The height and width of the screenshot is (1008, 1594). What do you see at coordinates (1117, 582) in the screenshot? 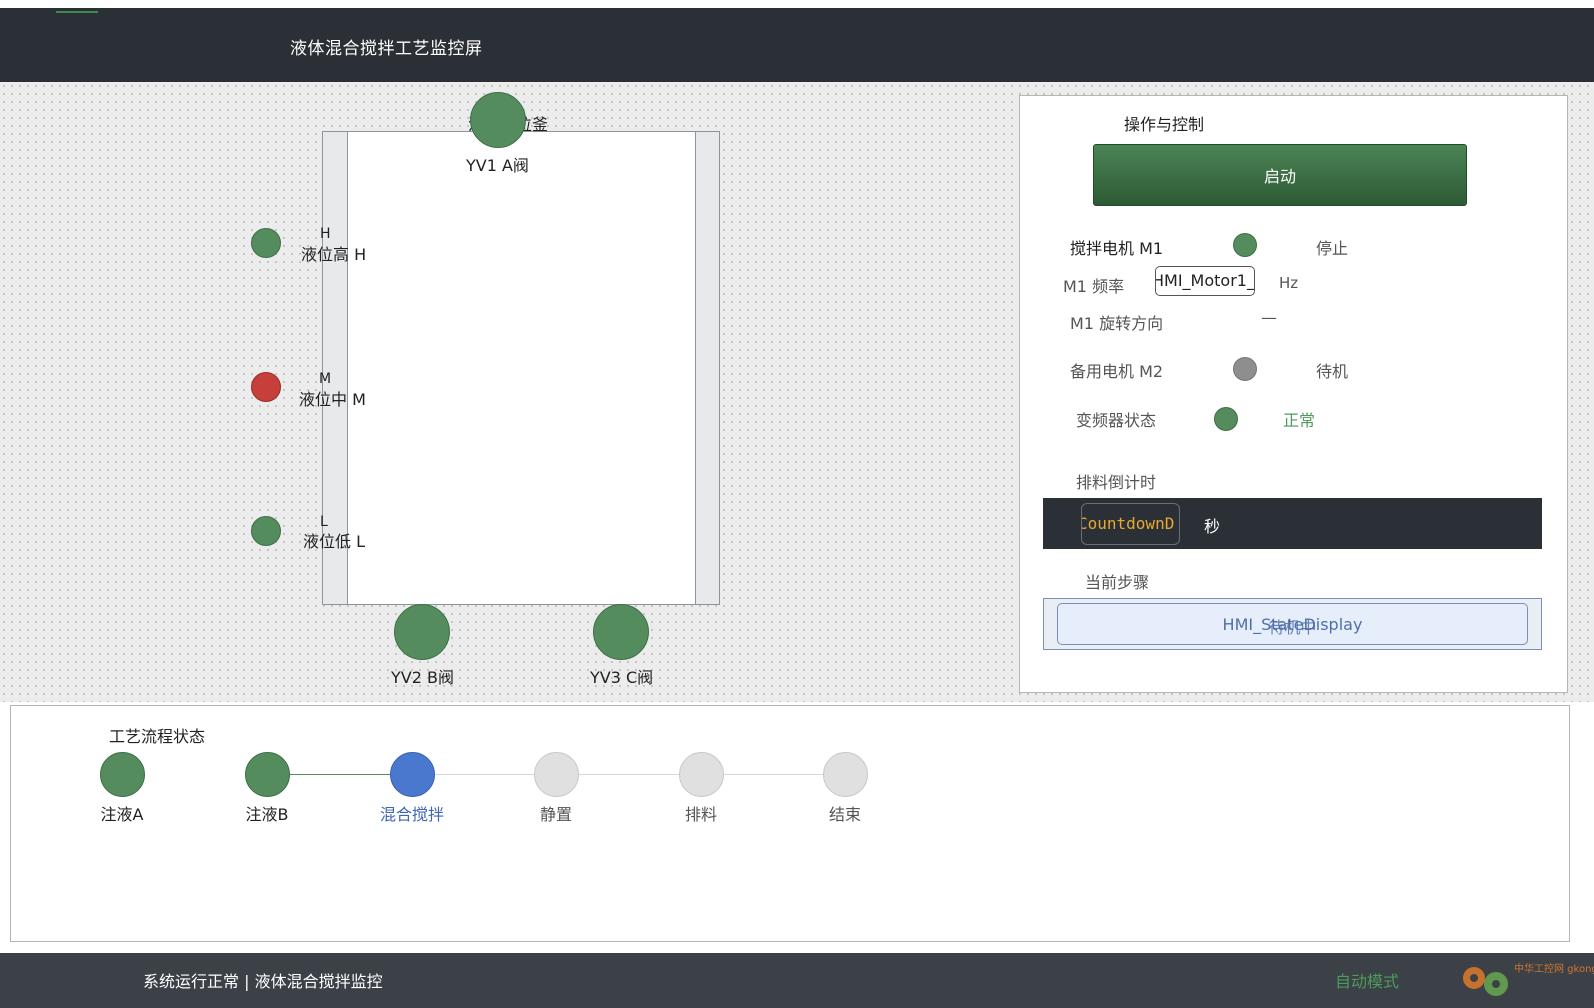
I see `current-step-label: 当前步骤` at bounding box center [1117, 582].